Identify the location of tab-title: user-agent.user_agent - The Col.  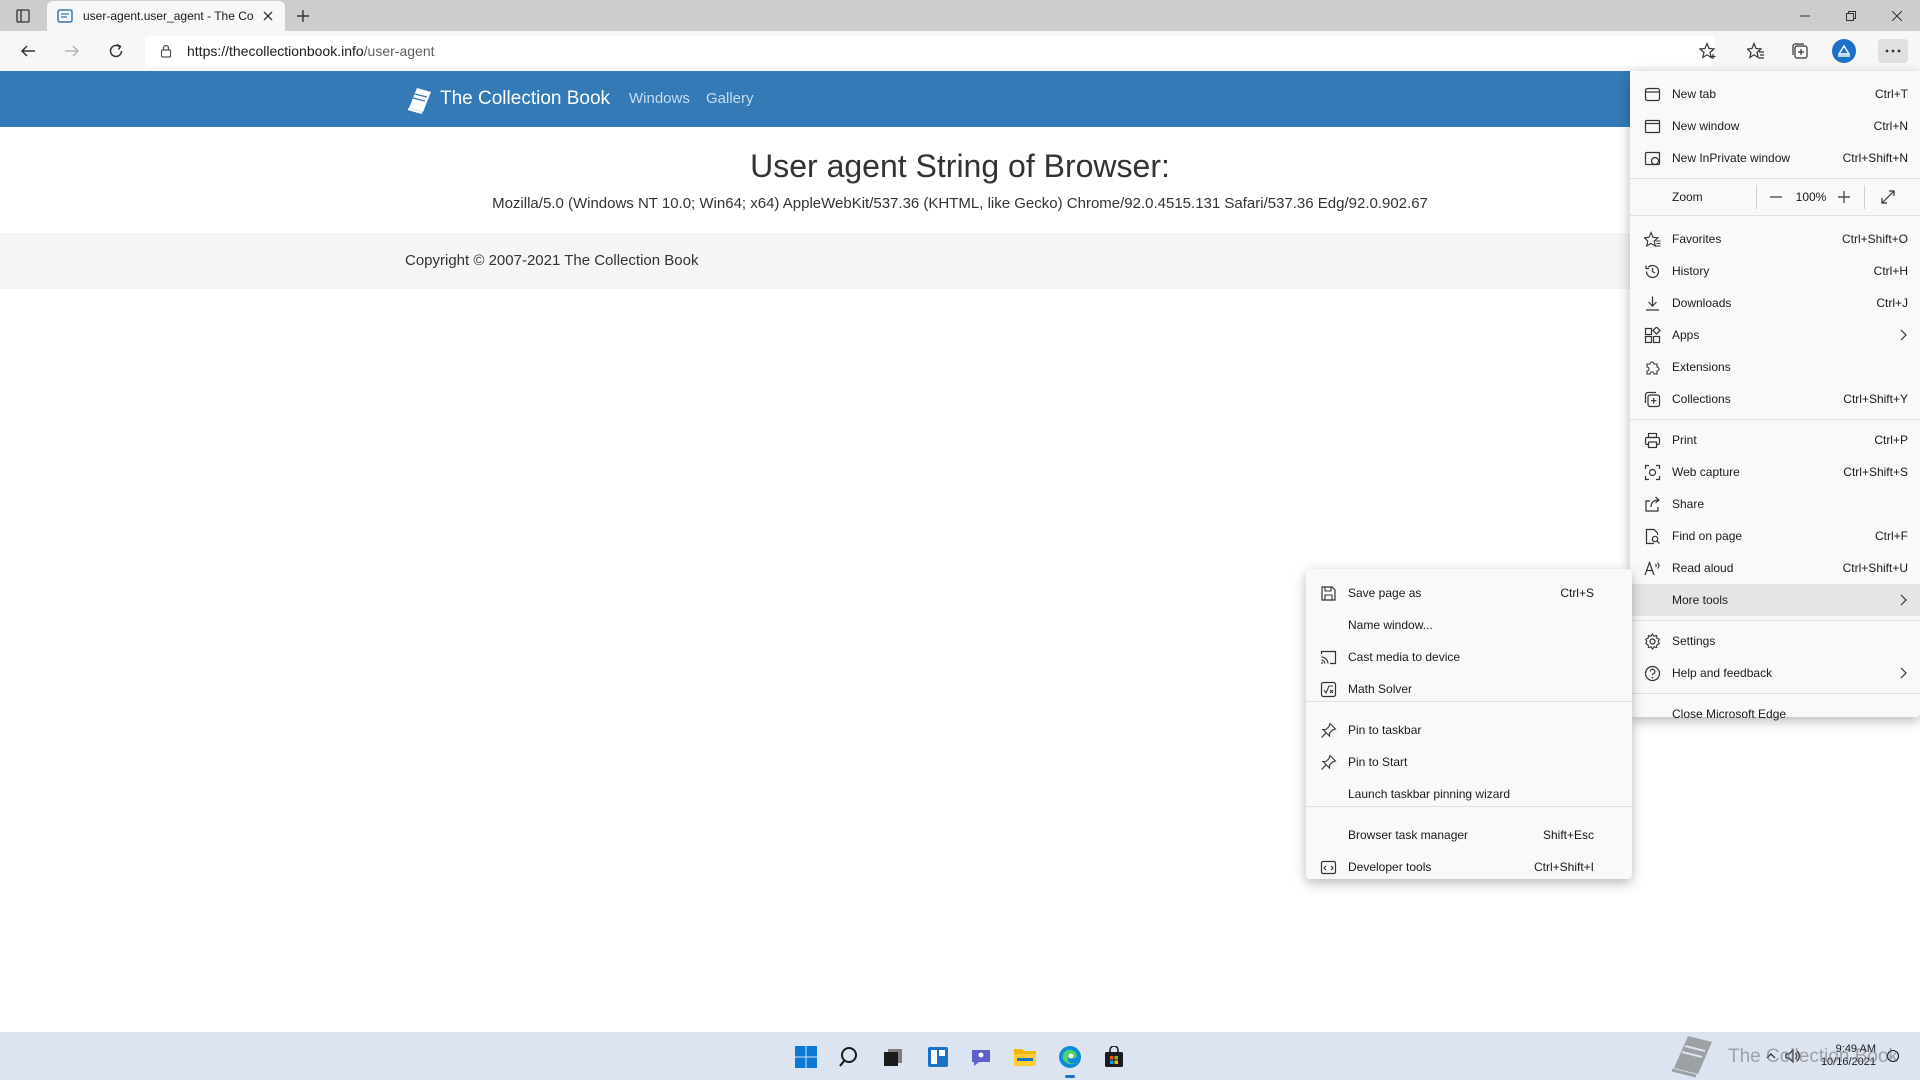
(168, 16).